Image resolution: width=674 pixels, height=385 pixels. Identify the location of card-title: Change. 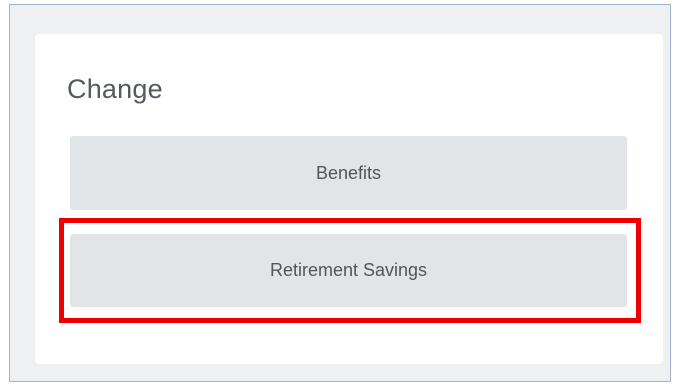
(115, 89).